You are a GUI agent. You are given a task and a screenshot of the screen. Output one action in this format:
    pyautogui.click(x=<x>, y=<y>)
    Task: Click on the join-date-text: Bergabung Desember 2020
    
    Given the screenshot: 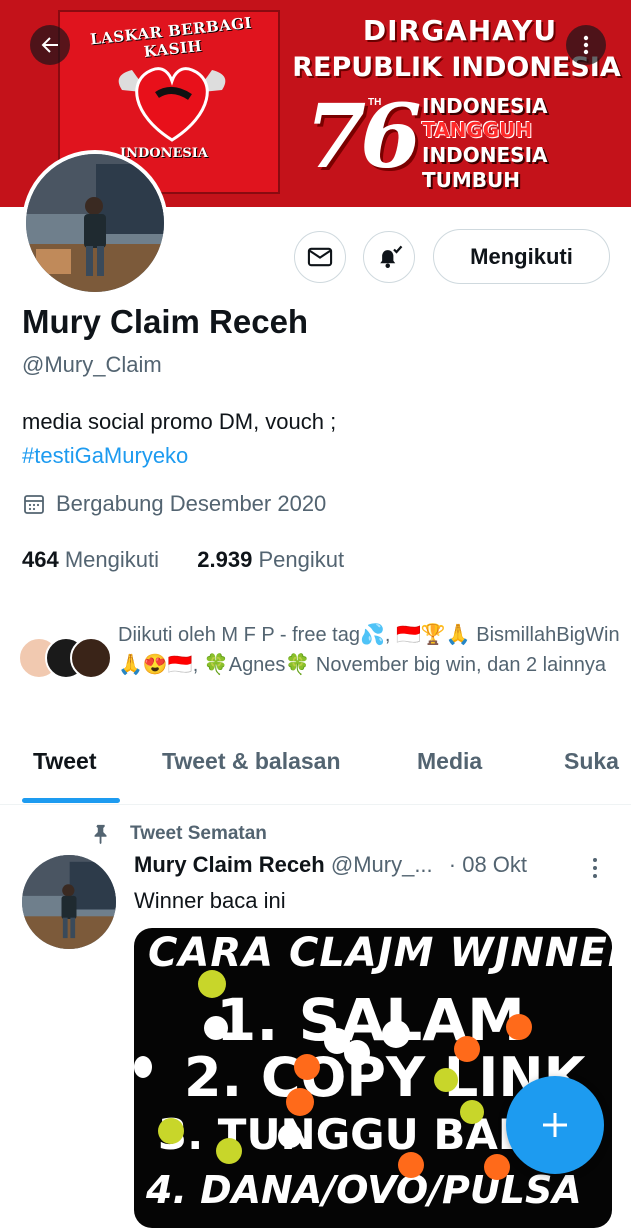 What is the action you would take?
    pyautogui.click(x=191, y=503)
    